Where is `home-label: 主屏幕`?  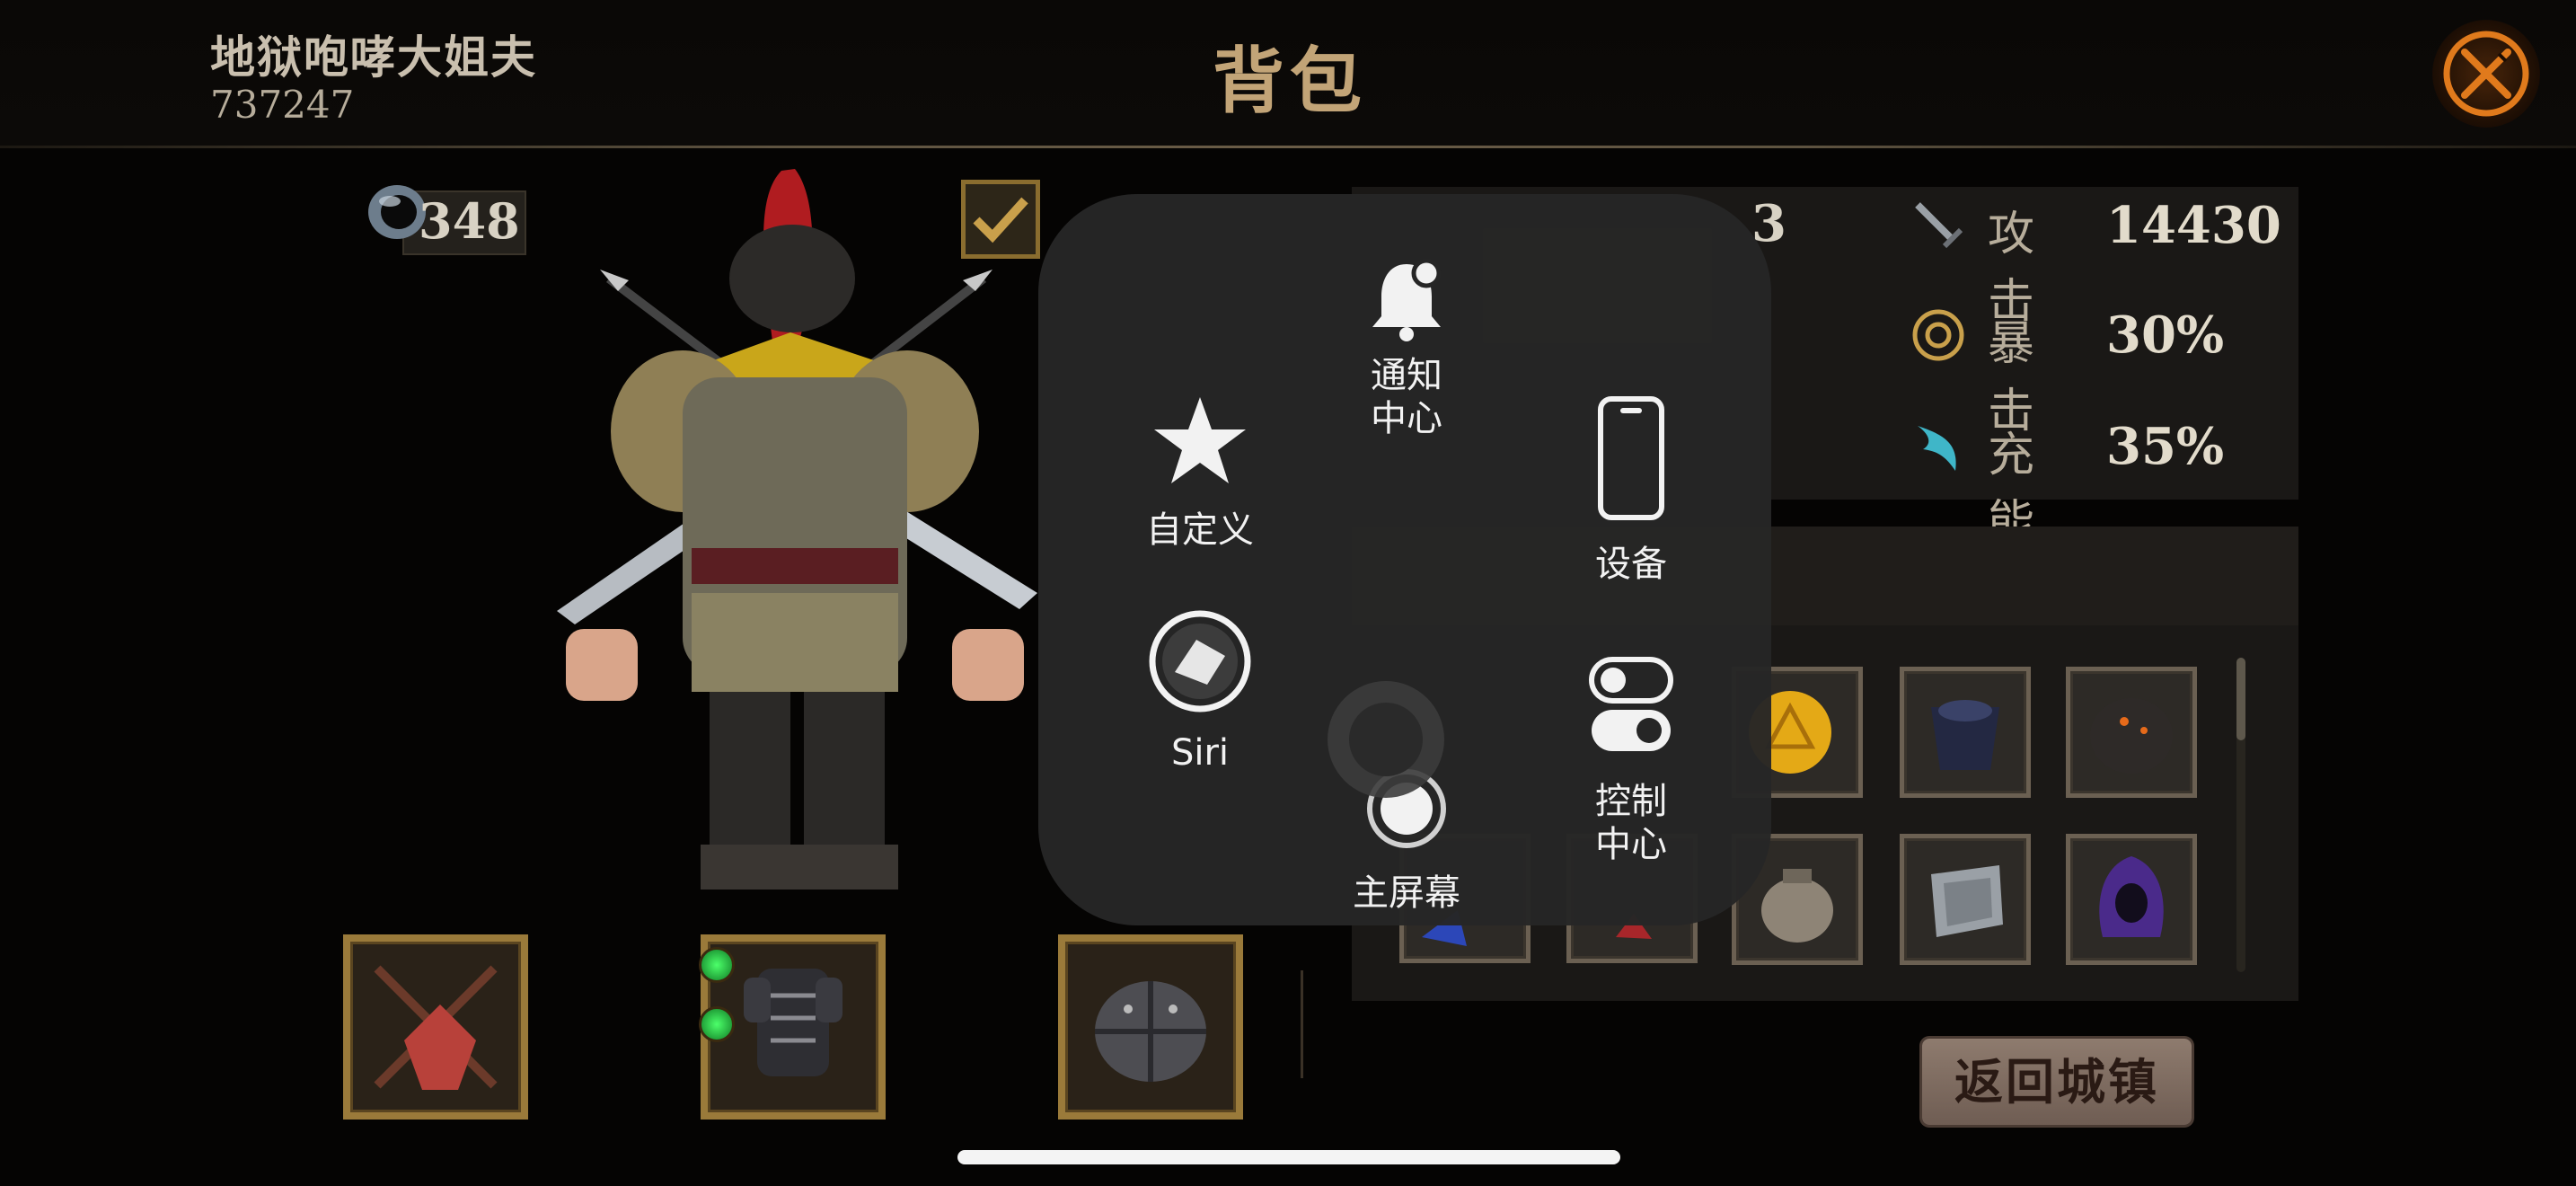
home-label: 主屏幕 is located at coordinates (1406, 893).